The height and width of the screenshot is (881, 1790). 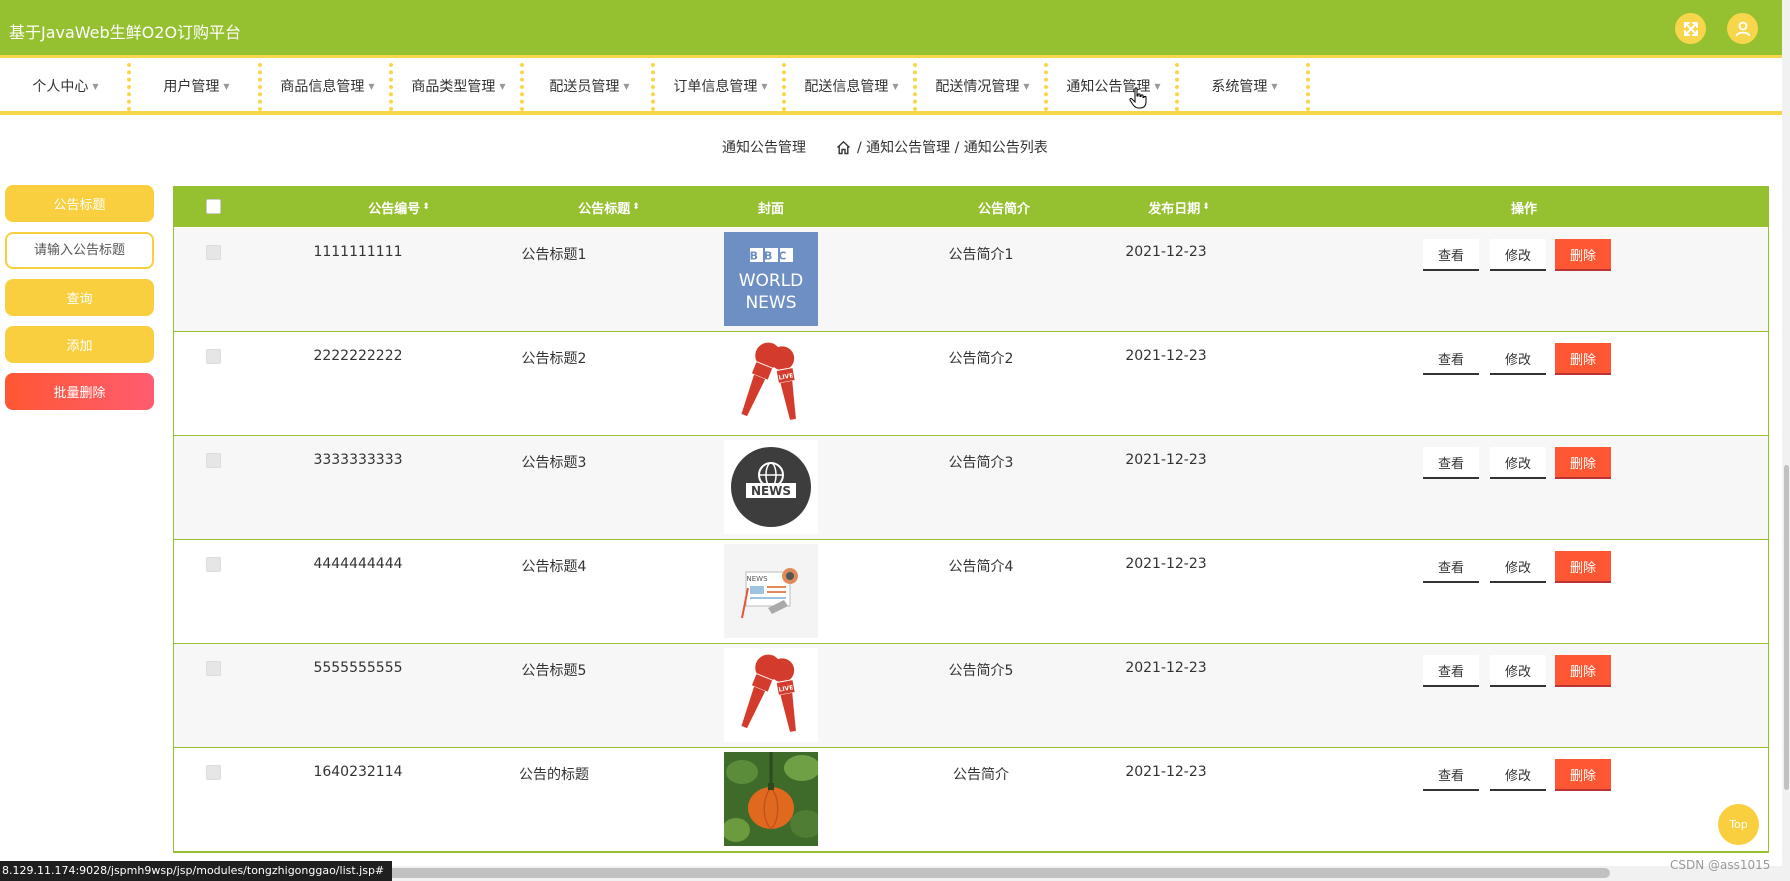 I want to click on nav-item-system: 系统管理 ▼, so click(x=1244, y=86).